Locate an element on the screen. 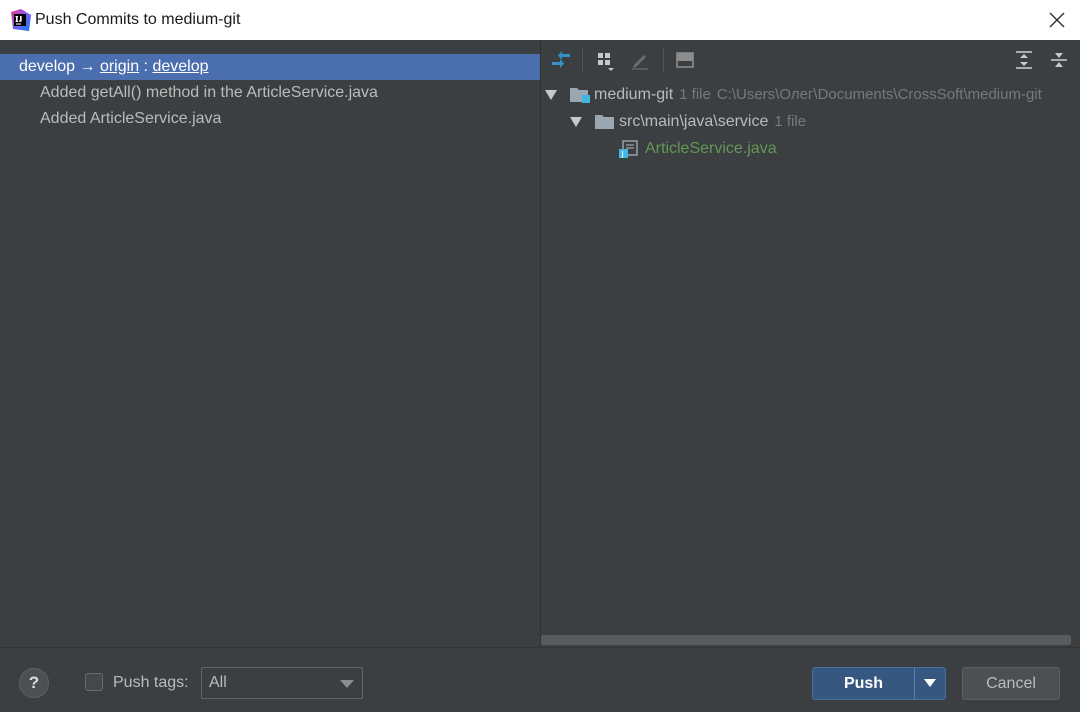 Image resolution: width=1080 pixels, height=712 pixels. folder-icon is located at coordinates (604, 122).